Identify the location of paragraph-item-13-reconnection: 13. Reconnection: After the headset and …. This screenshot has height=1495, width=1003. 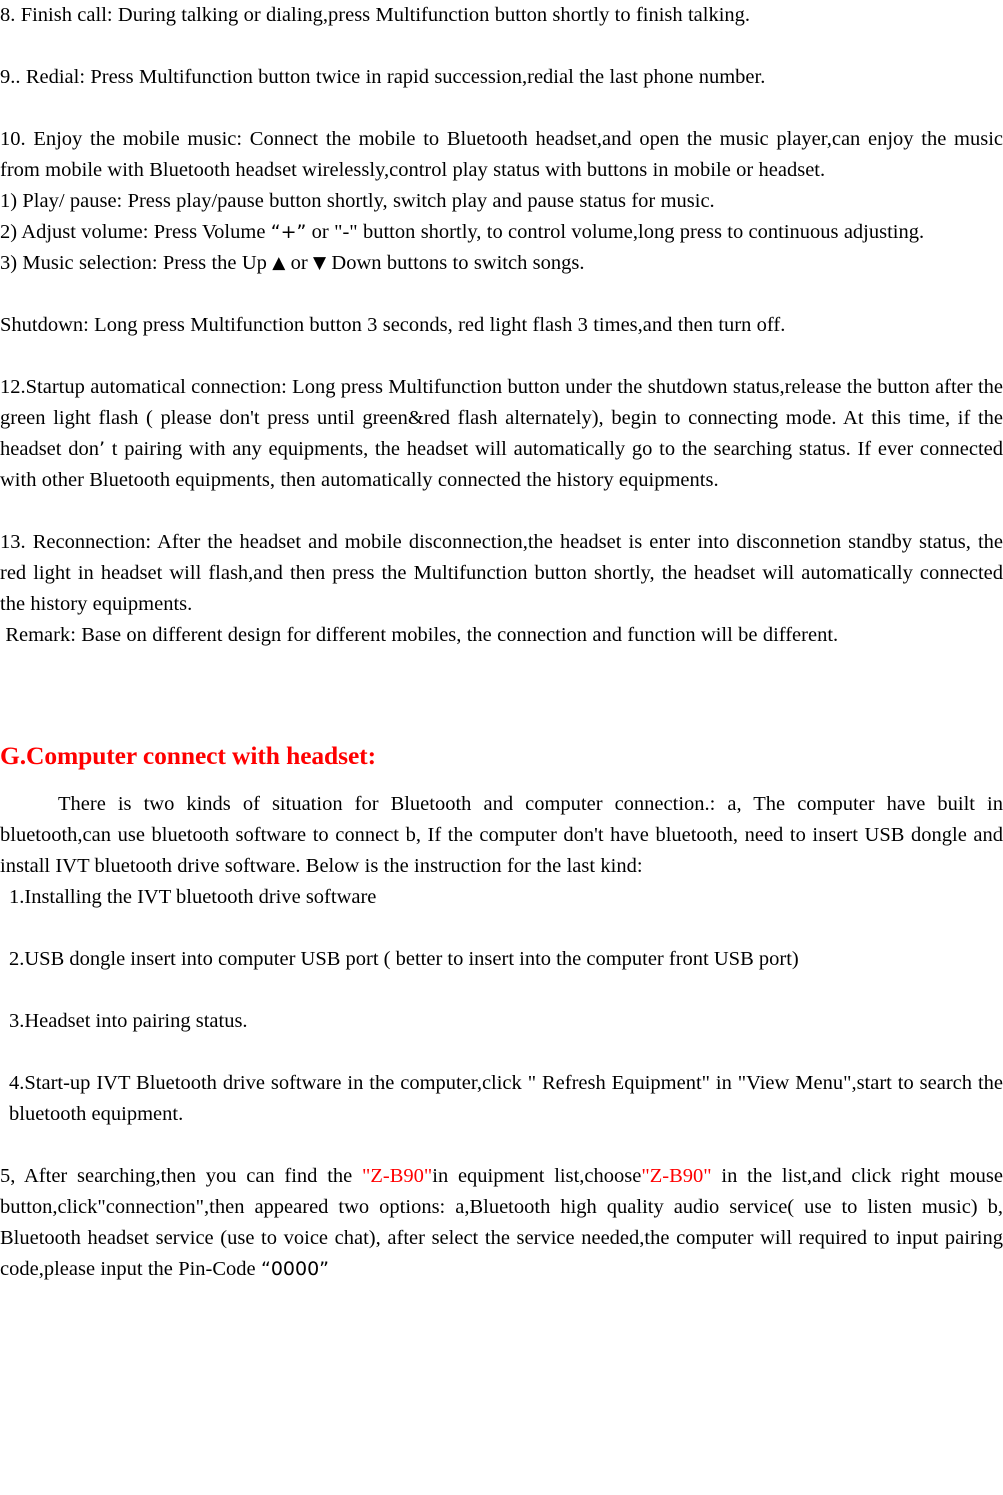
(501, 573).